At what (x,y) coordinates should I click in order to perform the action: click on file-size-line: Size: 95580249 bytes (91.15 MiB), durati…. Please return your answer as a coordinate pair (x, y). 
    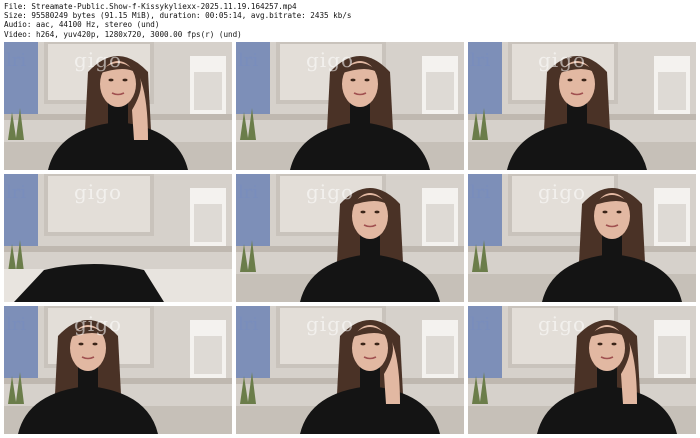
    Looking at the image, I should click on (178, 16).